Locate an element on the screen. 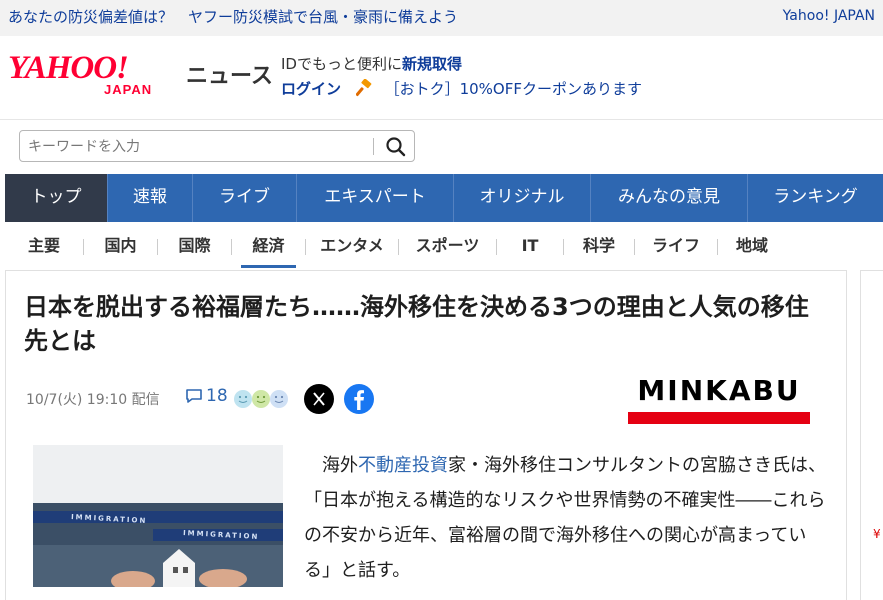 Image resolution: width=883 pixels, height=600 pixels. category-tab-entertainment: エンタメ is located at coordinates (352, 247).